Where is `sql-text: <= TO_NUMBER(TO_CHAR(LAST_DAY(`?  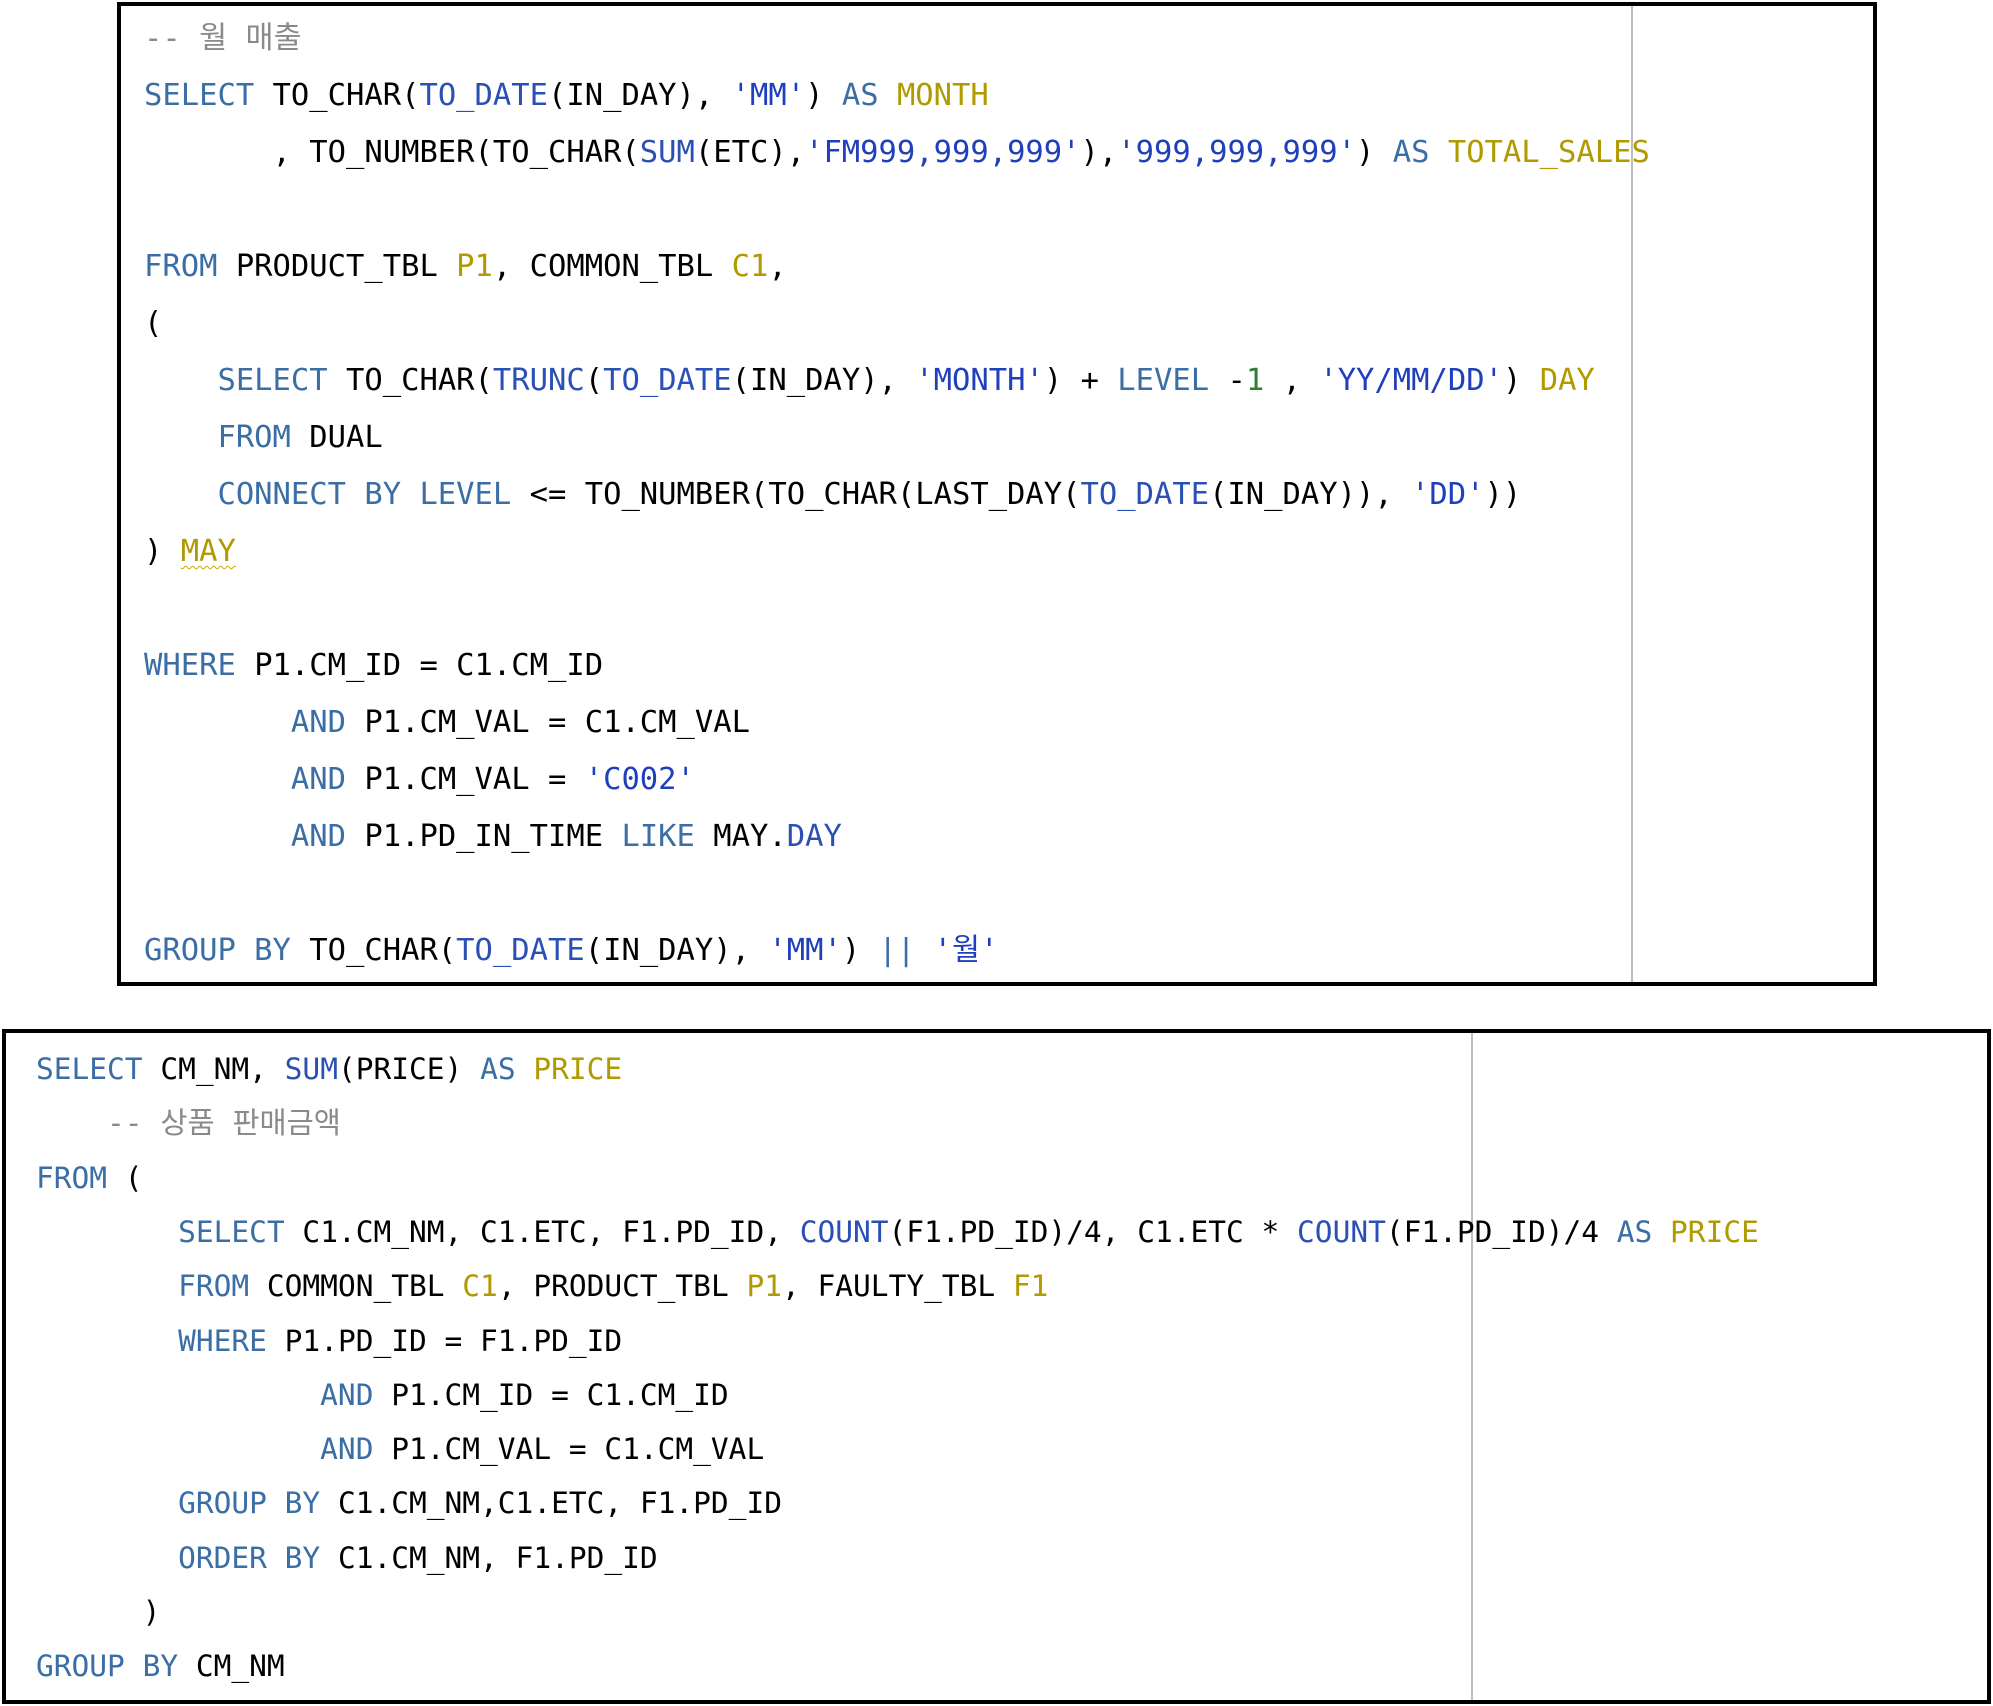 sql-text: <= TO_NUMBER(TO_CHAR(LAST_DAY( is located at coordinates (796, 494).